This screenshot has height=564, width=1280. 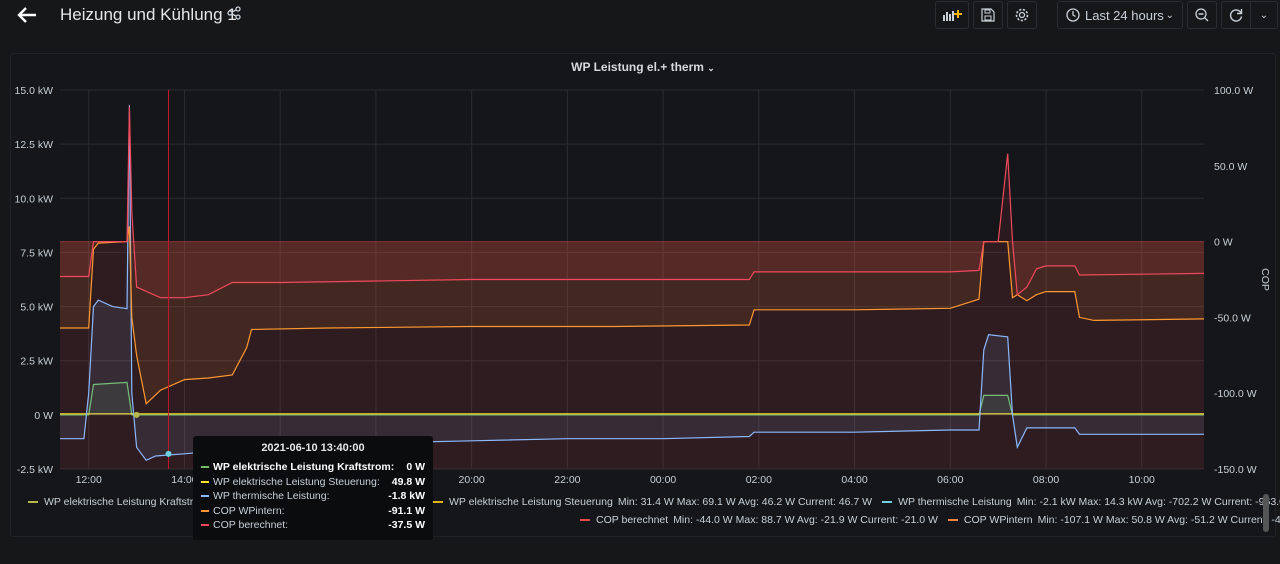 I want to click on dashboard-navbar: Heizung und Kühlung 1 Last 24 hours ⌄ ⌄, so click(x=640, y=16).